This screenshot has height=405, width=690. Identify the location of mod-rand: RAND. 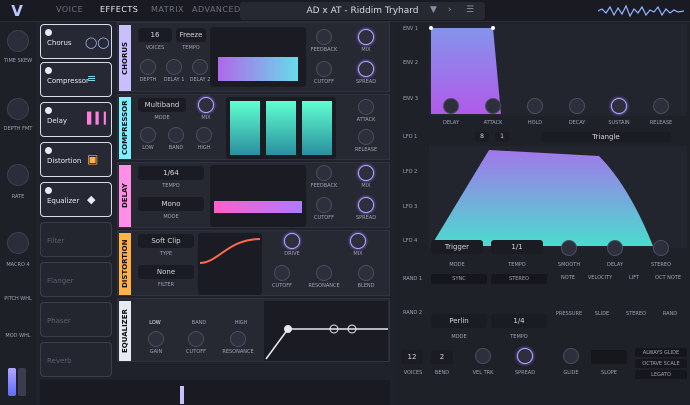
(670, 314).